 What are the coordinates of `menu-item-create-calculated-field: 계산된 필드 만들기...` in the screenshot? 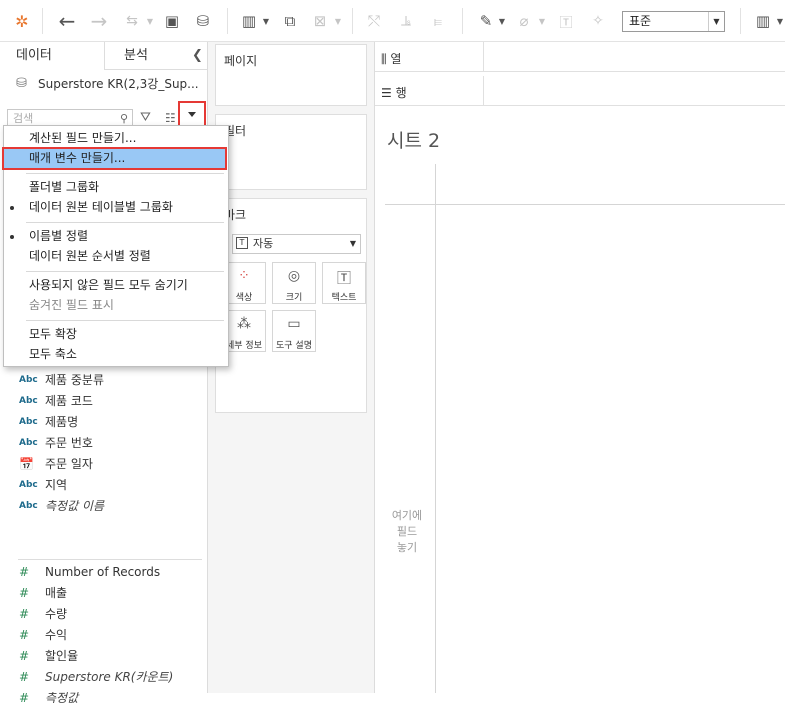 It's located at (116, 138).